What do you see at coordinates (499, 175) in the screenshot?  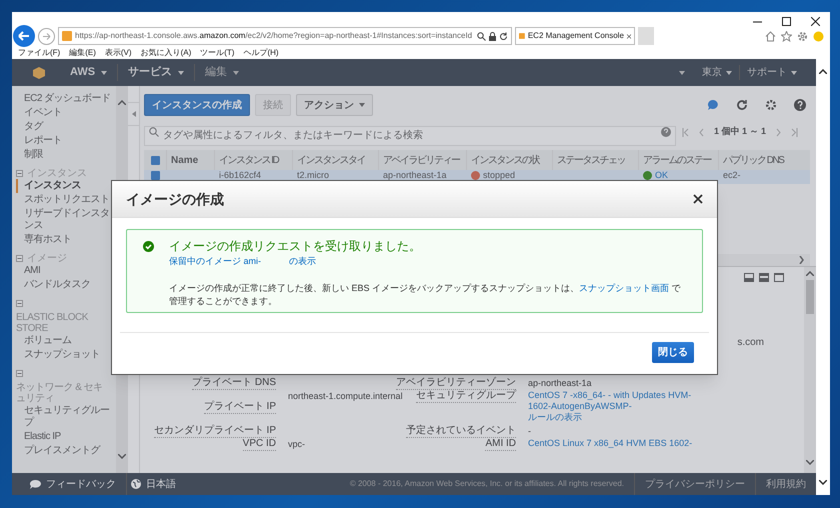 I see `table-cell: stopped` at bounding box center [499, 175].